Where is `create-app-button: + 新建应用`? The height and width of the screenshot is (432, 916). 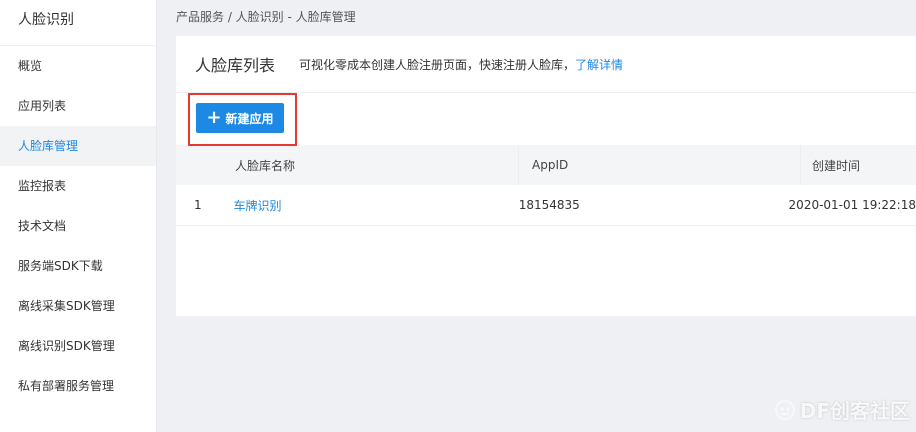
create-app-button: + 新建应用 is located at coordinates (240, 118).